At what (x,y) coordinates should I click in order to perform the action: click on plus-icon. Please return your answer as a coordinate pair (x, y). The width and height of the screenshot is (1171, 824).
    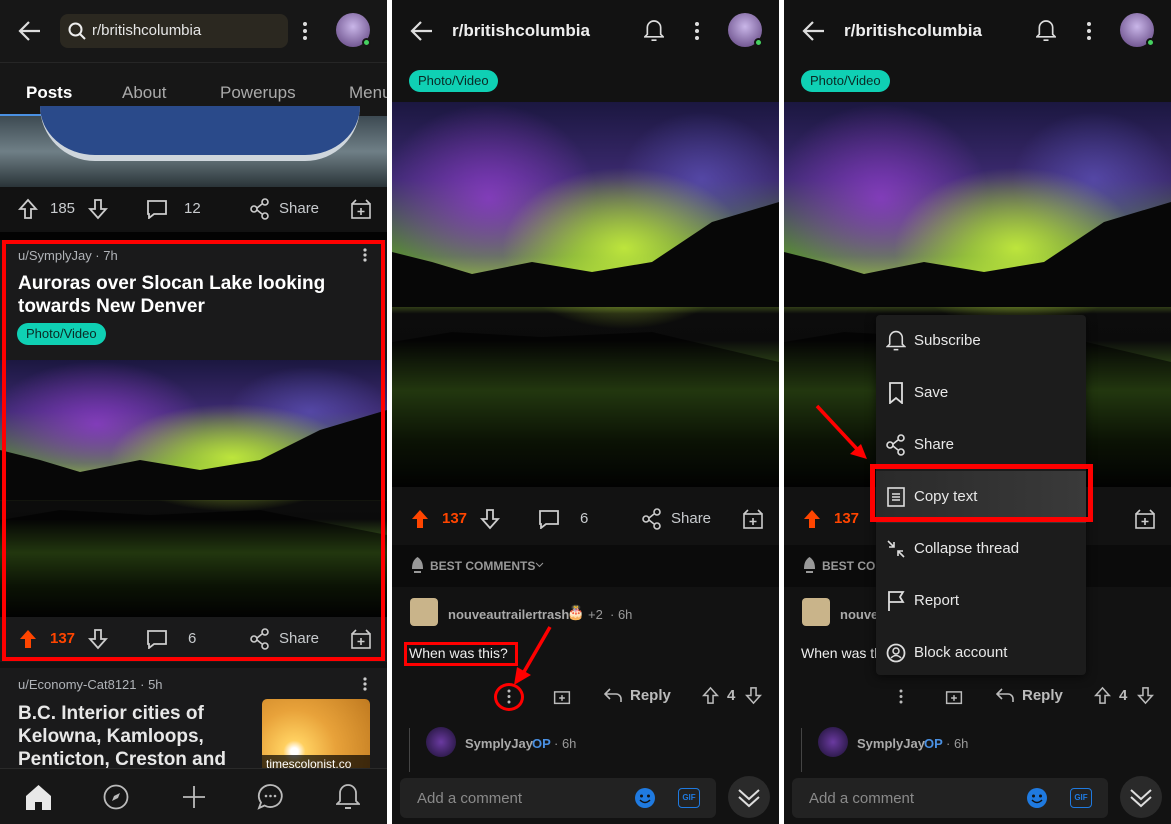
    Looking at the image, I should click on (194, 797).